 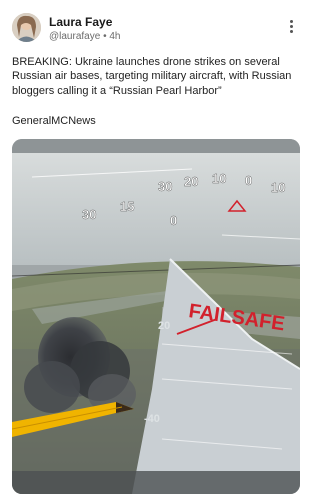 I want to click on hud-pitch-mark: -40, so click(x=152, y=419).